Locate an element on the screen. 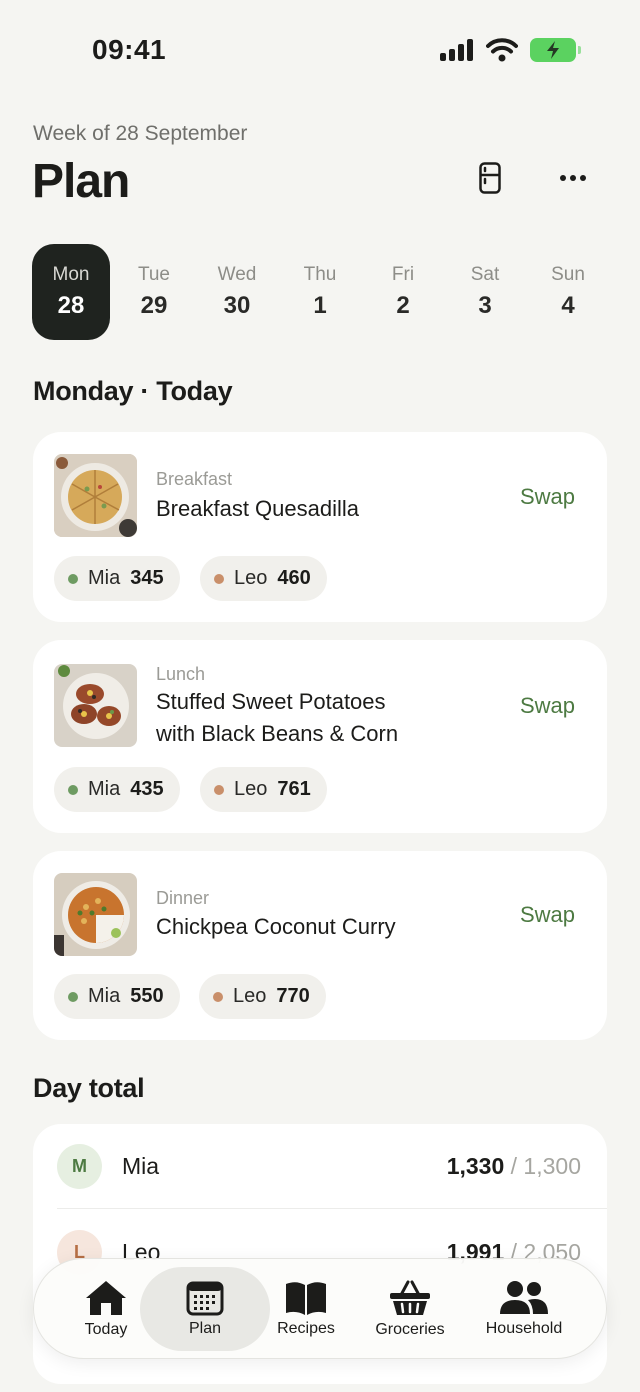  fridge-button is located at coordinates (490, 178).